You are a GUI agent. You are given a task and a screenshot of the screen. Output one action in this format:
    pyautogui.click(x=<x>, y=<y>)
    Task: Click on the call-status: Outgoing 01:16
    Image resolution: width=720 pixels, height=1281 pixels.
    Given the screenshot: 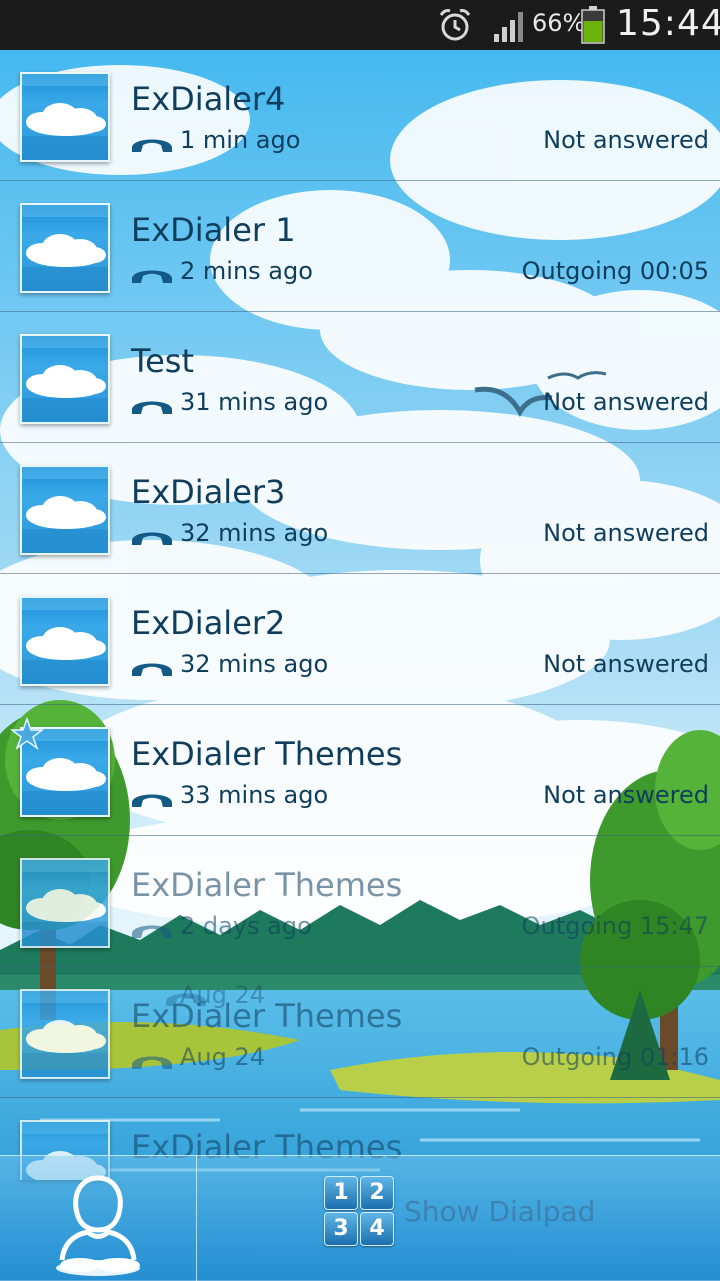 What is the action you would take?
    pyautogui.click(x=615, y=1057)
    